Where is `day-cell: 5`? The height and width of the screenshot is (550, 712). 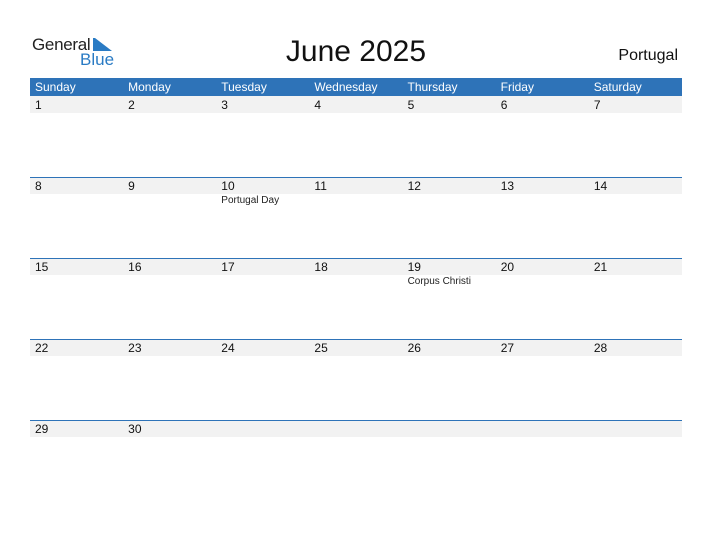 day-cell: 5 is located at coordinates (449, 136).